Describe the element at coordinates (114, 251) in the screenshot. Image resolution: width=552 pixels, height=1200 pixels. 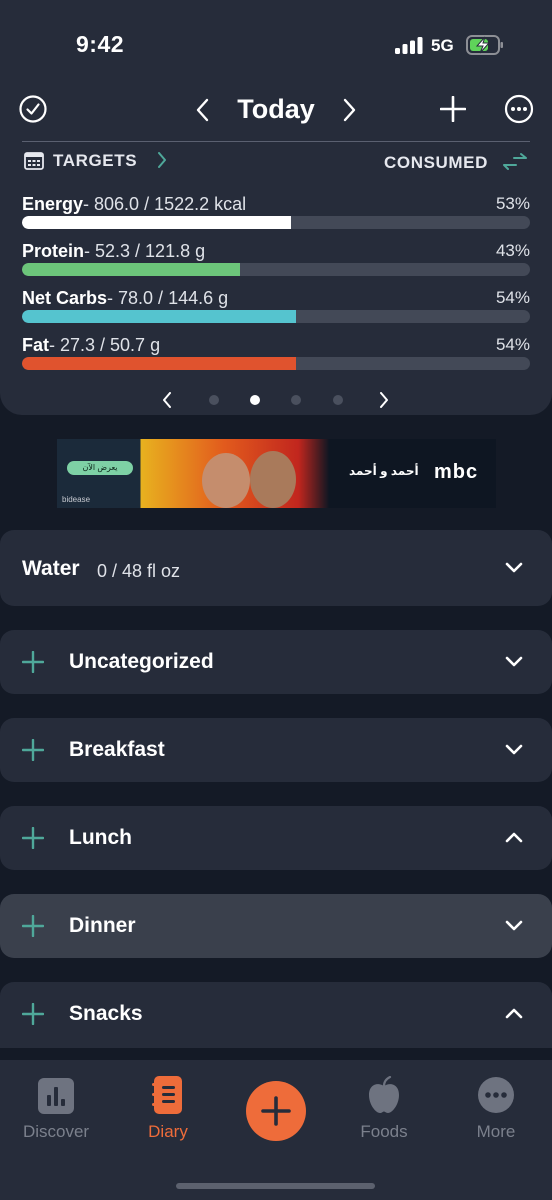
I see `macro-label: Protein- 52.3 / 121.8 g` at that location.